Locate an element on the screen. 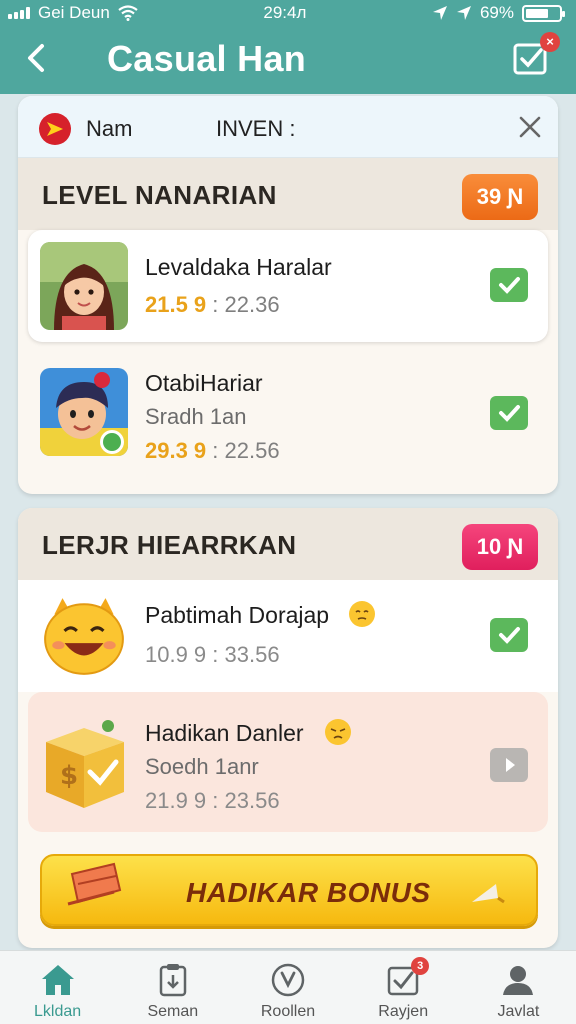 The height and width of the screenshot is (1024, 576). list-item: Levaldaka Haralar 21.5 9 : 22.36 is located at coordinates (288, 286).